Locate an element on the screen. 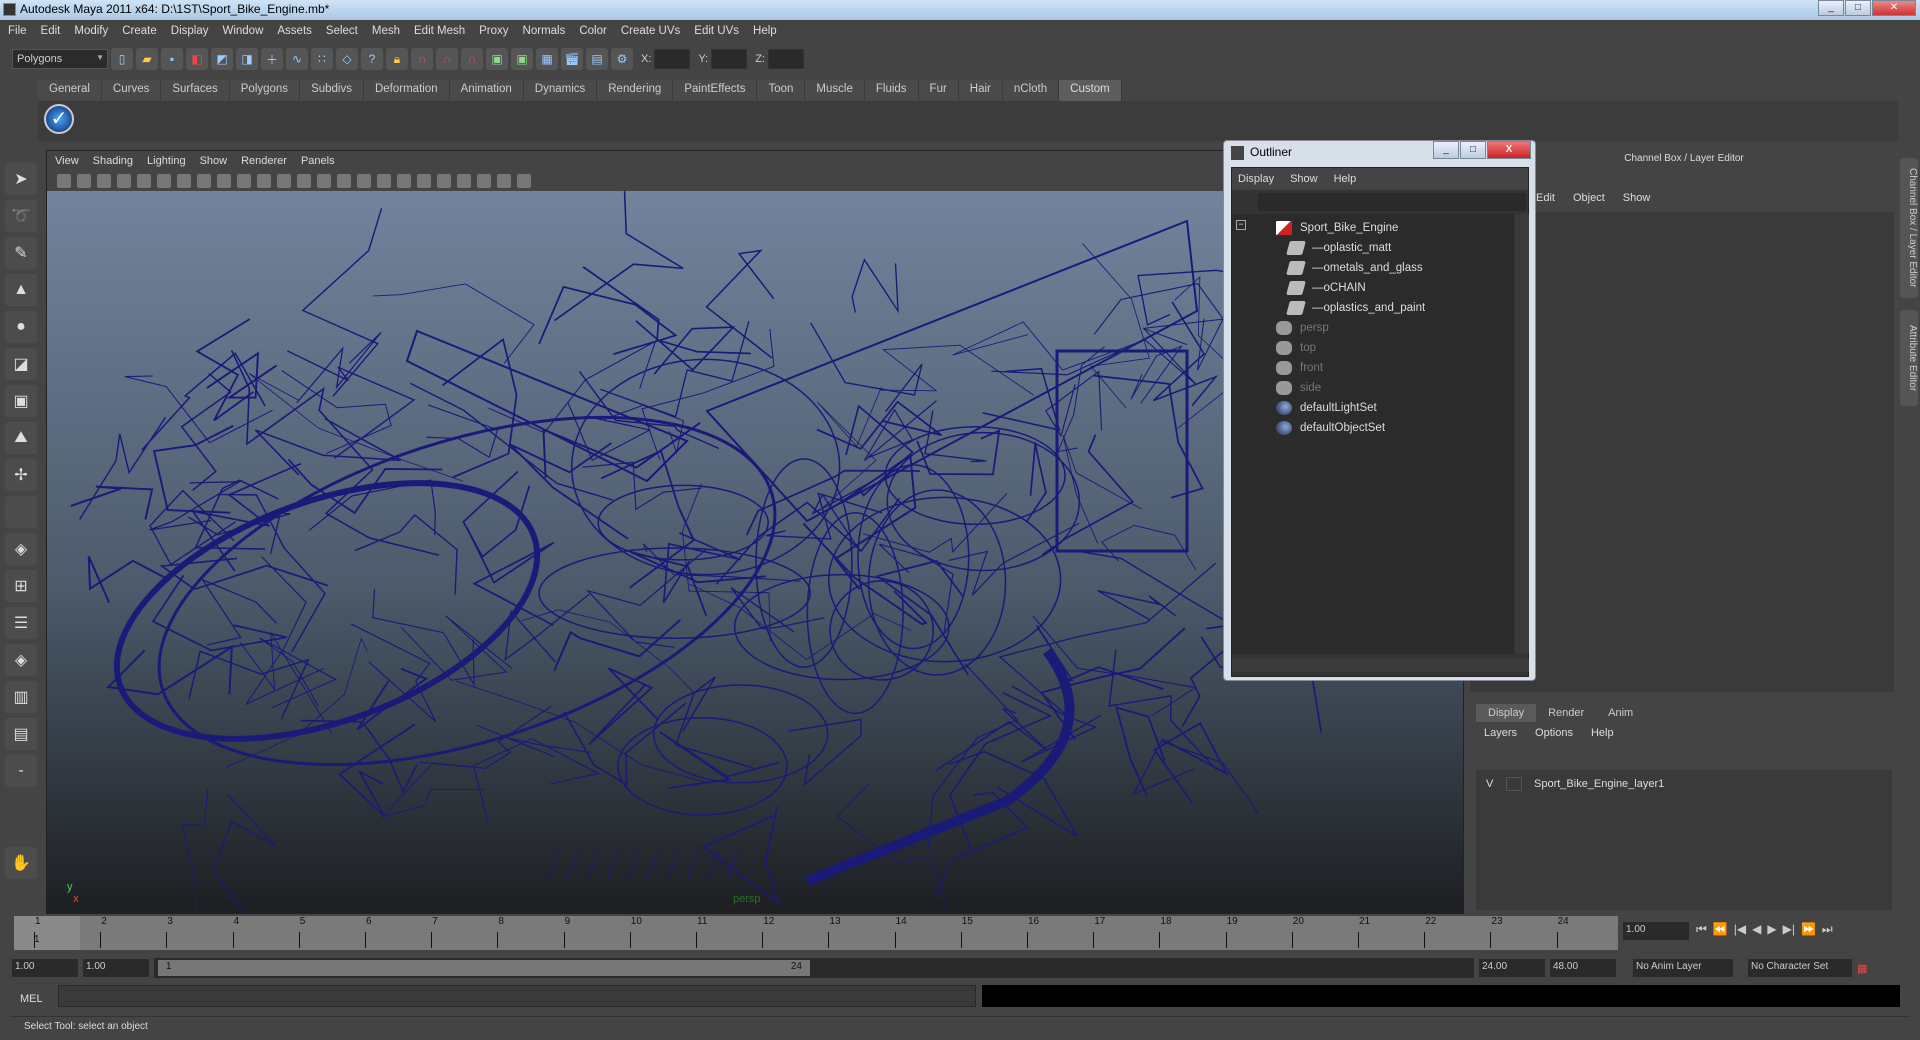 Image resolution: width=1920 pixels, height=1040 pixels. y-field is located at coordinates (729, 59).